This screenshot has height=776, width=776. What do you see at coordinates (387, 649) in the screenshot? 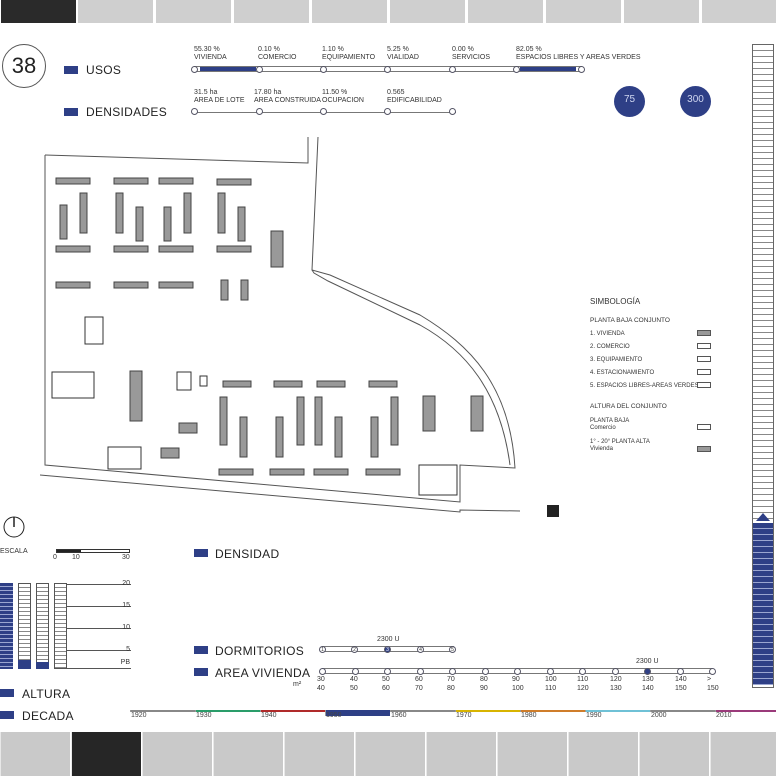
I see `dormitorios-step-3: 3` at bounding box center [387, 649].